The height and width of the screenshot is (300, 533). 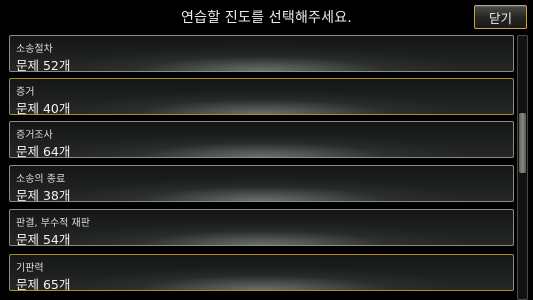 I want to click on list-item-5: 기판력 문제 65개, so click(x=261, y=273).